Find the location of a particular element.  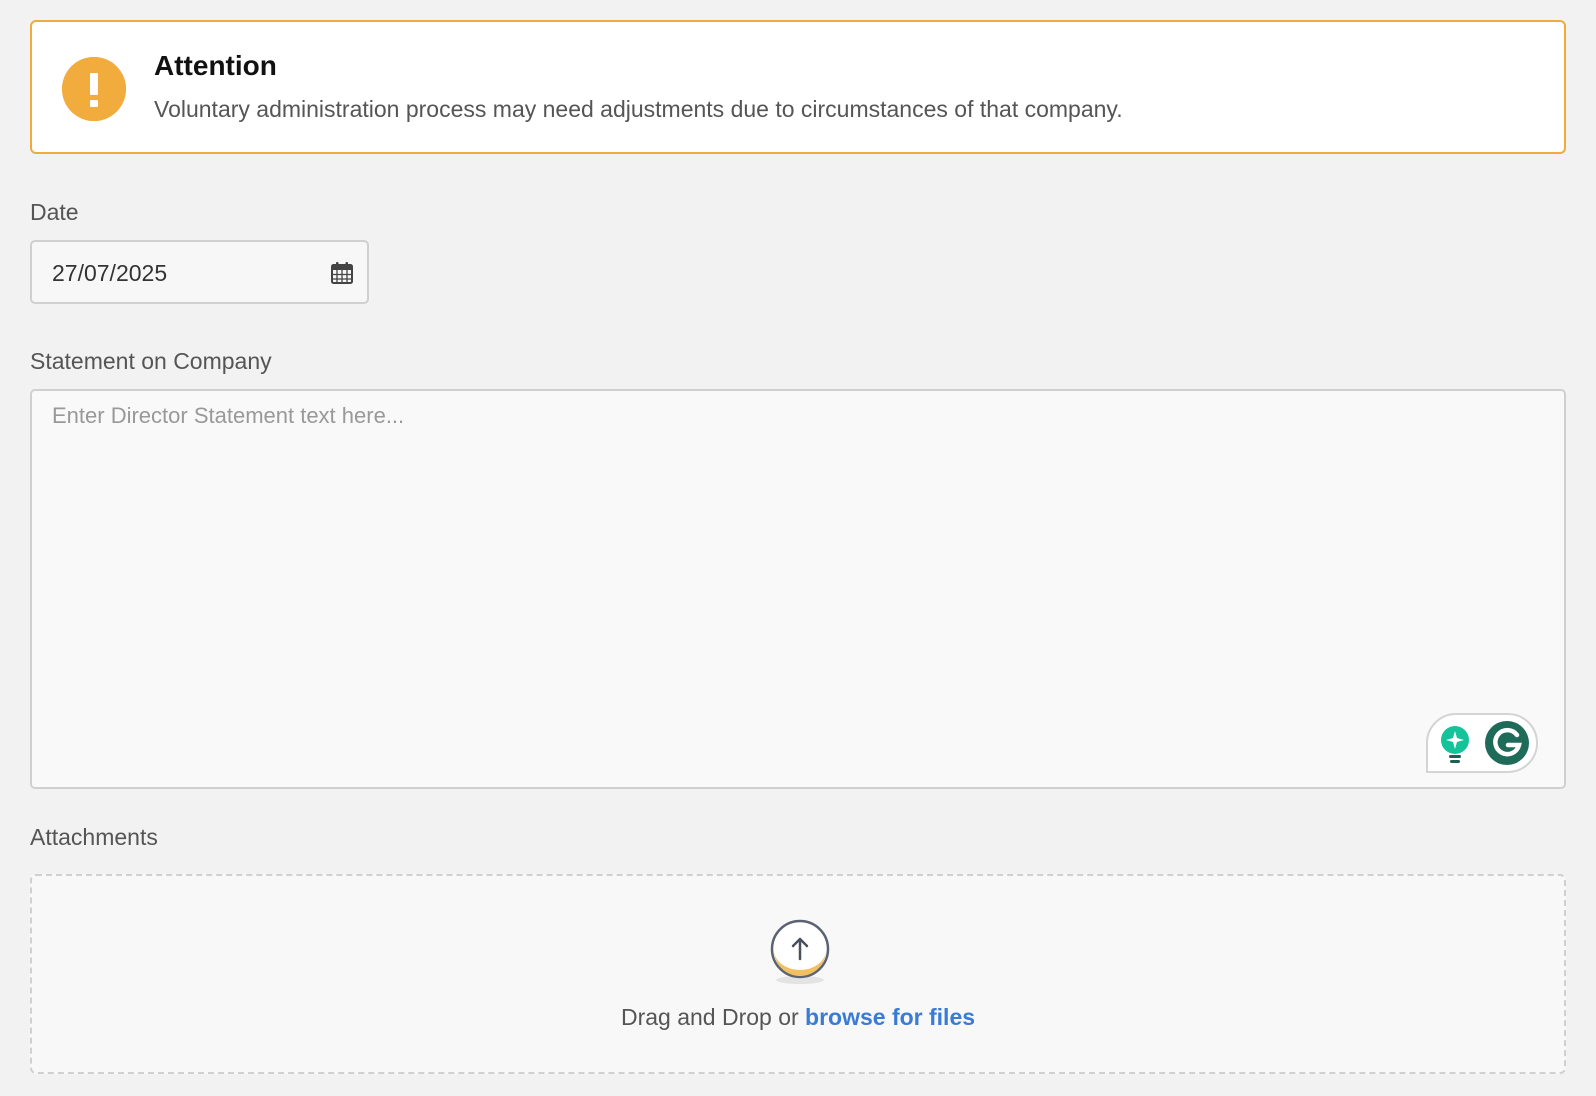

bulb-icon is located at coordinates (1455, 744).